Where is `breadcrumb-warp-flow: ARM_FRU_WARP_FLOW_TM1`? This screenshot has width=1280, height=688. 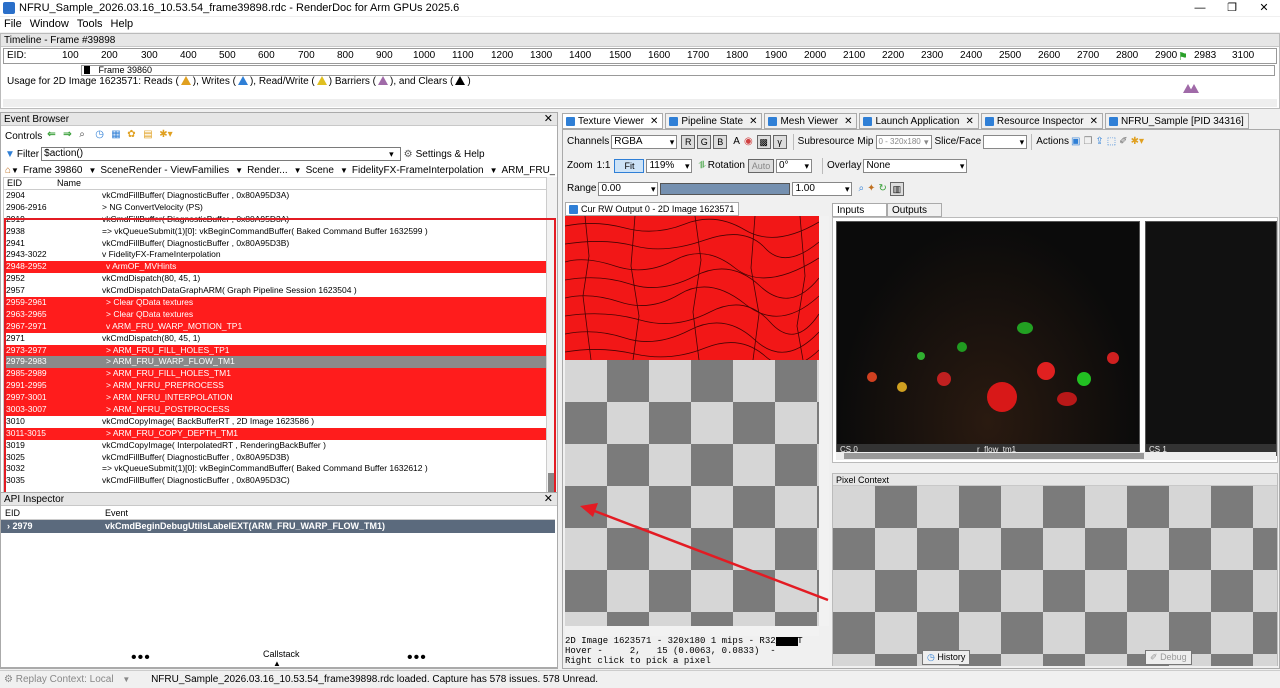
breadcrumb-warp-flow: ARM_FRU_WARP_FLOW_TM1 is located at coordinates (527, 170).